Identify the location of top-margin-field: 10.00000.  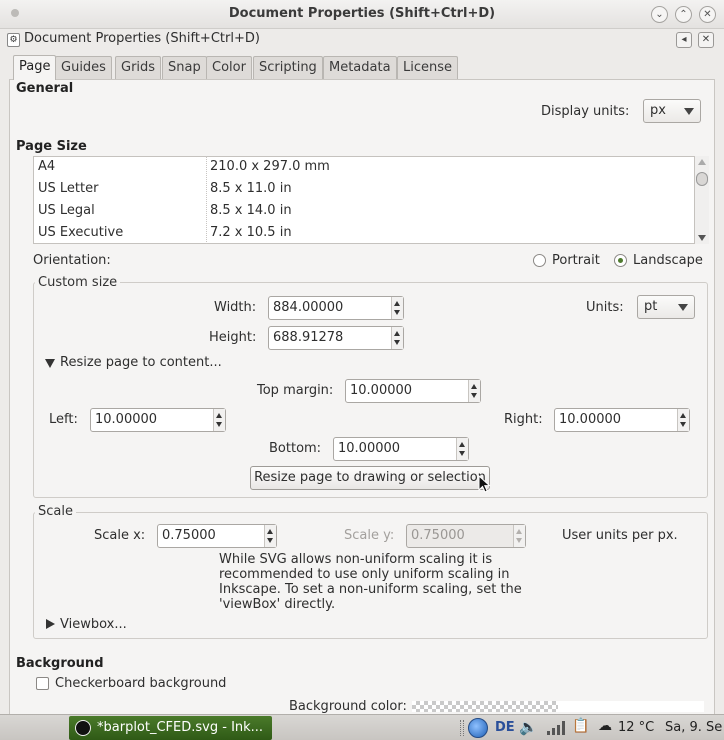
(413, 391).